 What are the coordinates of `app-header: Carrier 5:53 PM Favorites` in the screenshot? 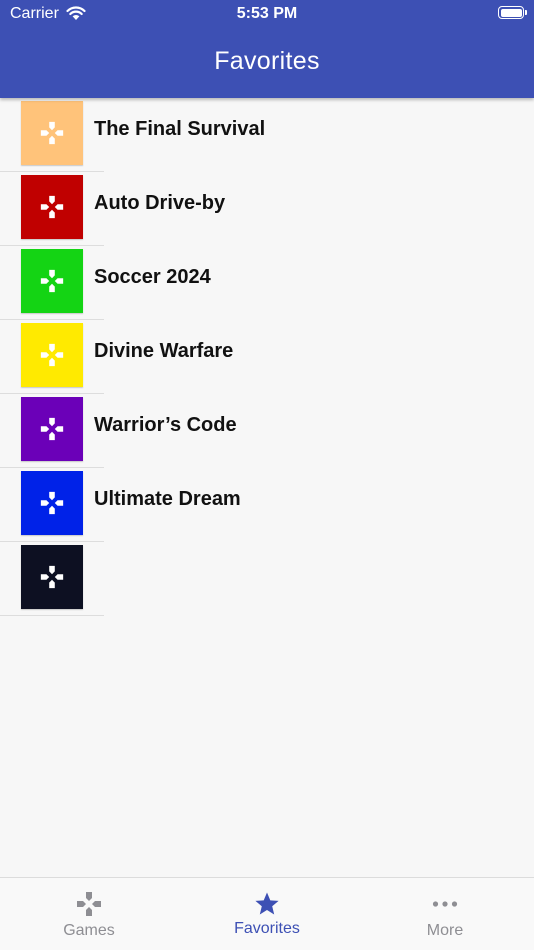 It's located at (267, 49).